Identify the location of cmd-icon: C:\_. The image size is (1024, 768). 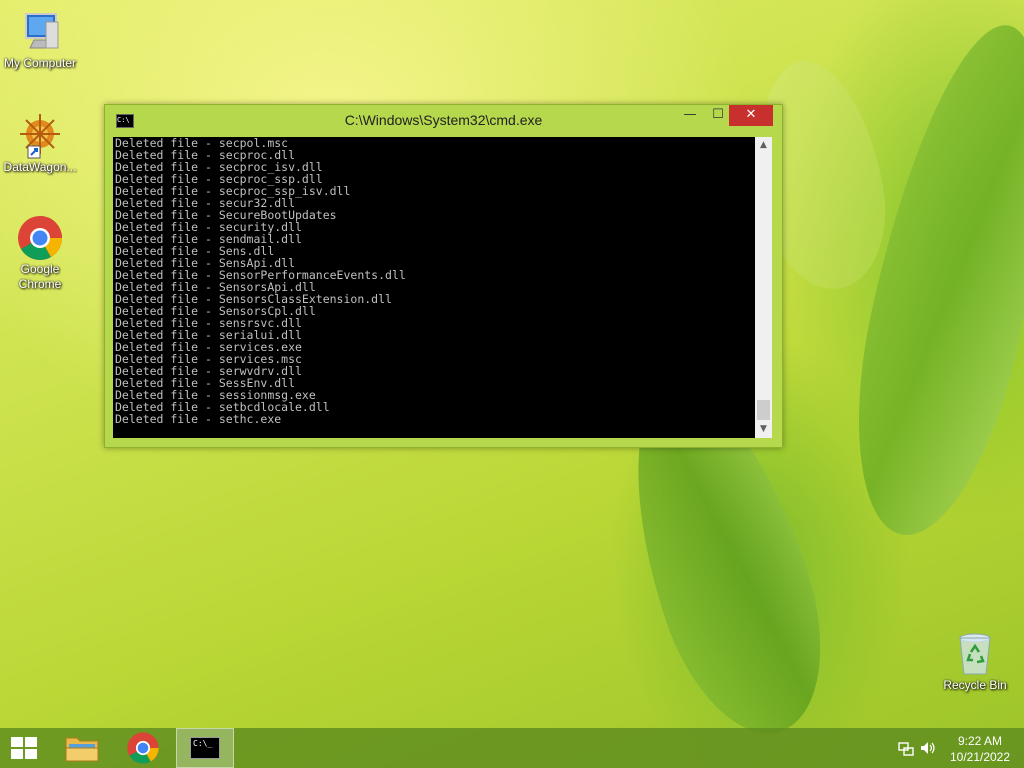
(205, 748).